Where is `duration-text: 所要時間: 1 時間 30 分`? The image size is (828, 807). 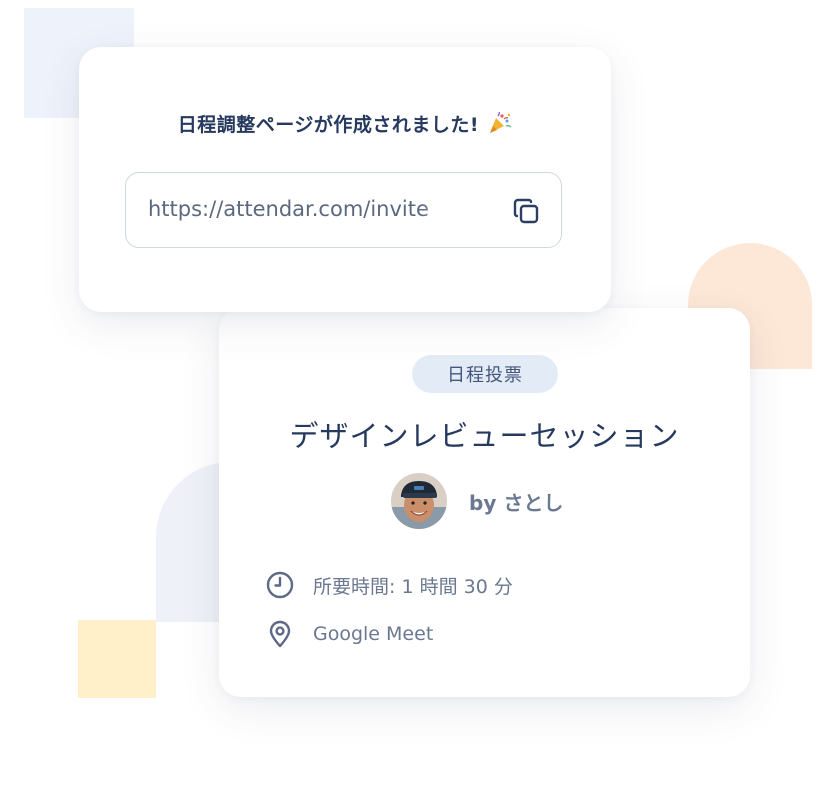
duration-text: 所要時間: 1 時間 30 分 is located at coordinates (413, 586).